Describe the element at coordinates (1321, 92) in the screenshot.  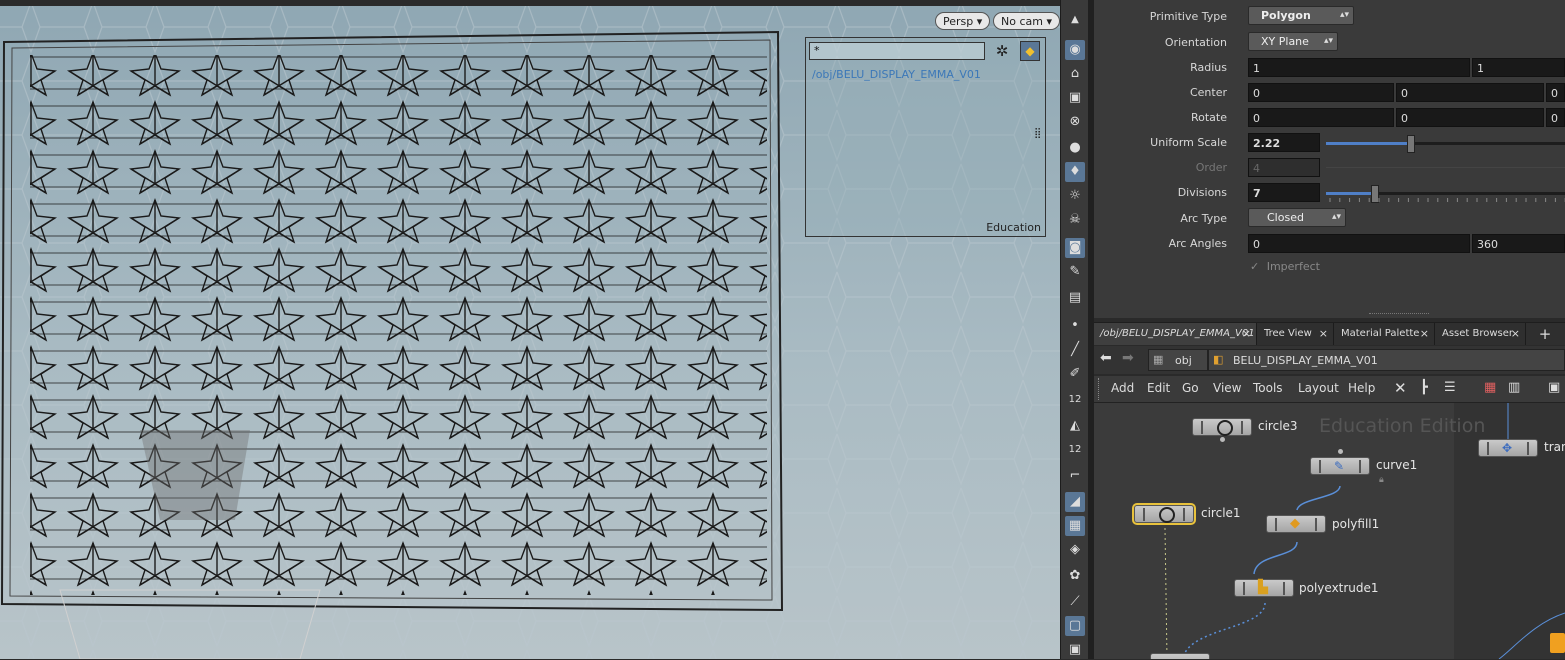
I see `center-x-field: 0` at that location.